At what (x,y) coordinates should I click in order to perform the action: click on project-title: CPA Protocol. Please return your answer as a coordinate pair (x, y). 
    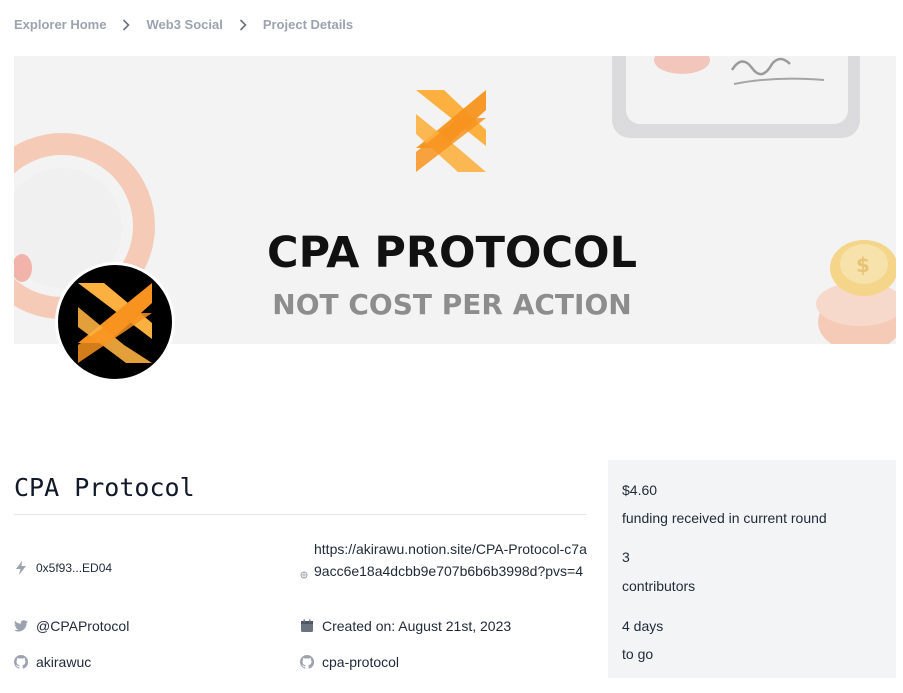
    Looking at the image, I should click on (104, 487).